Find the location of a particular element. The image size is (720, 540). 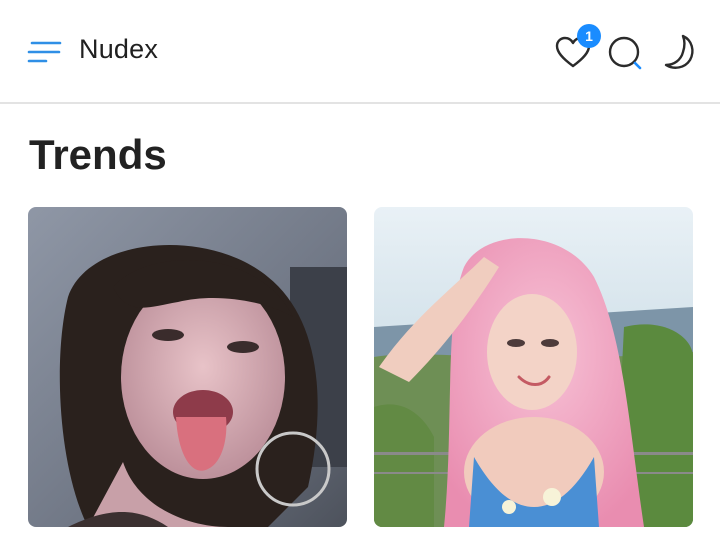

app-title: Nudex is located at coordinates (118, 49).